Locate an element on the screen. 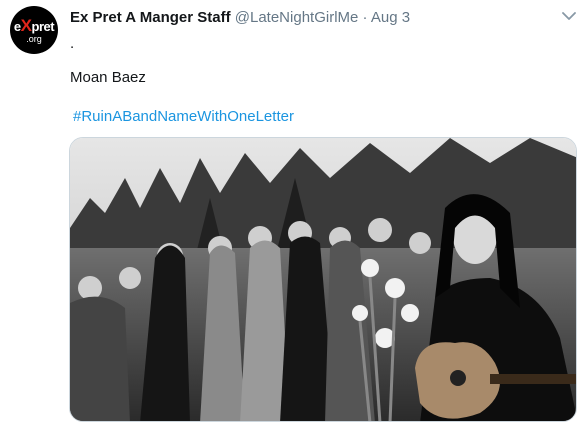  hashtag-link: #RuinABandNameWithOneLetter is located at coordinates (183, 116).